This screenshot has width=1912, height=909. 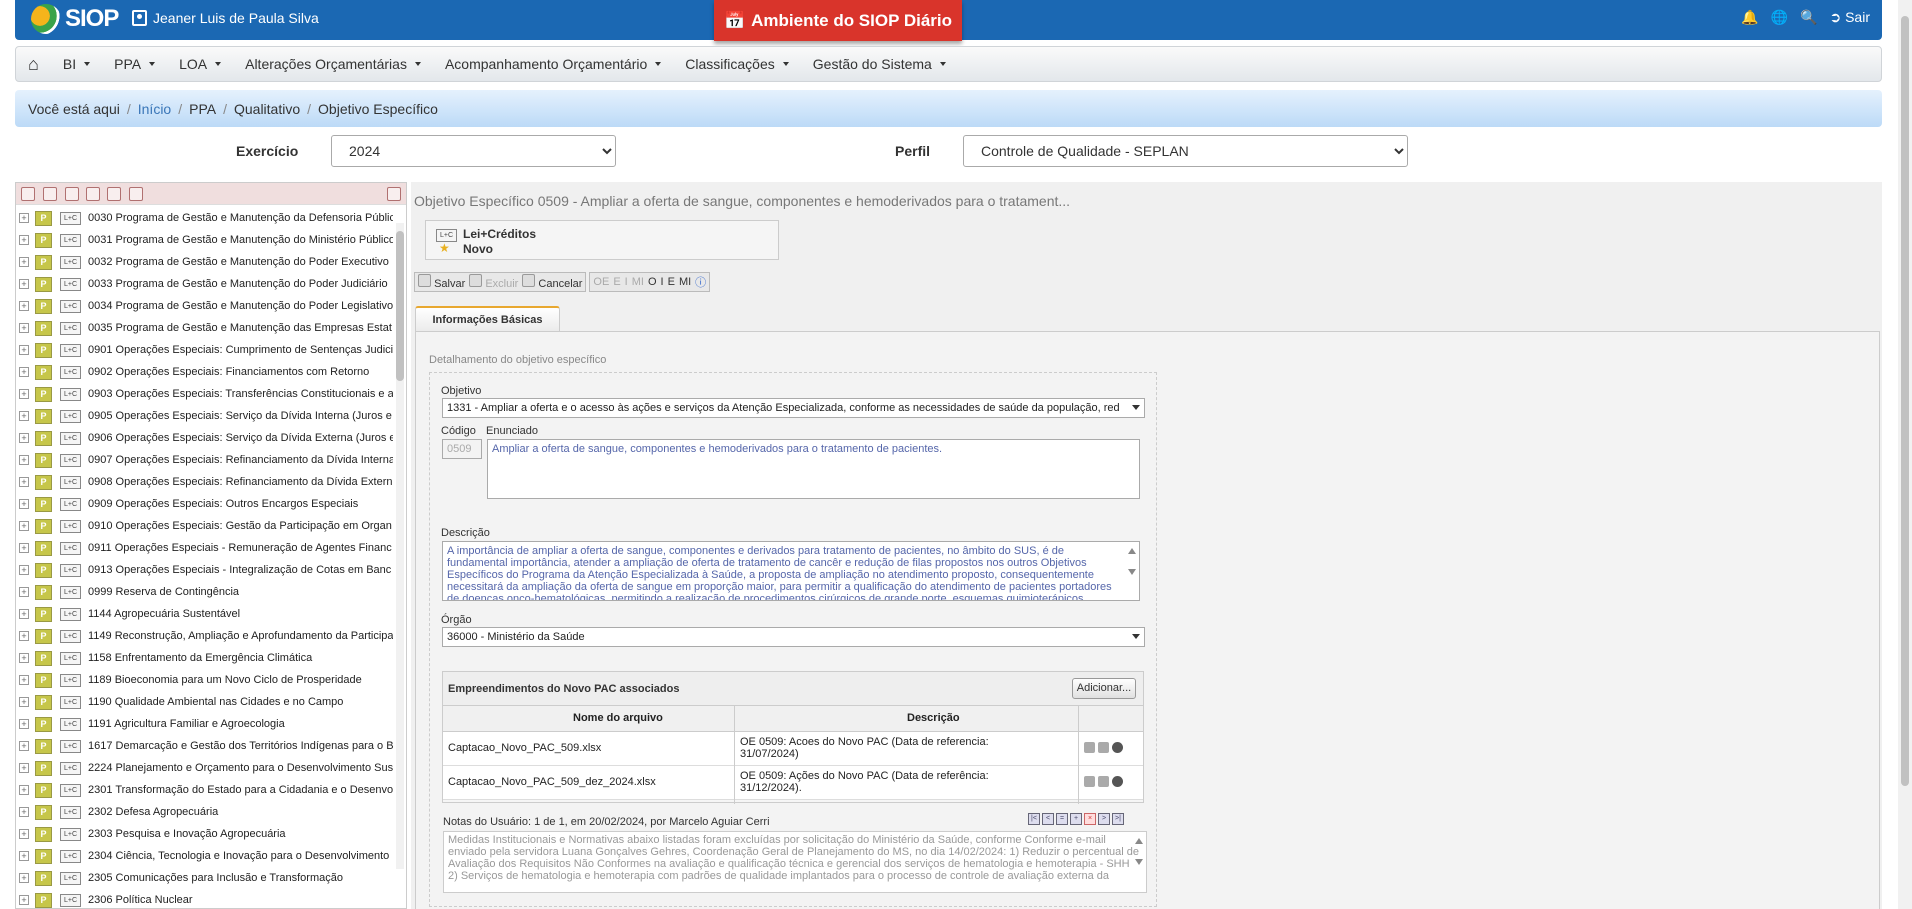 I want to click on breadcrumb-inicio: Início, so click(x=154, y=109).